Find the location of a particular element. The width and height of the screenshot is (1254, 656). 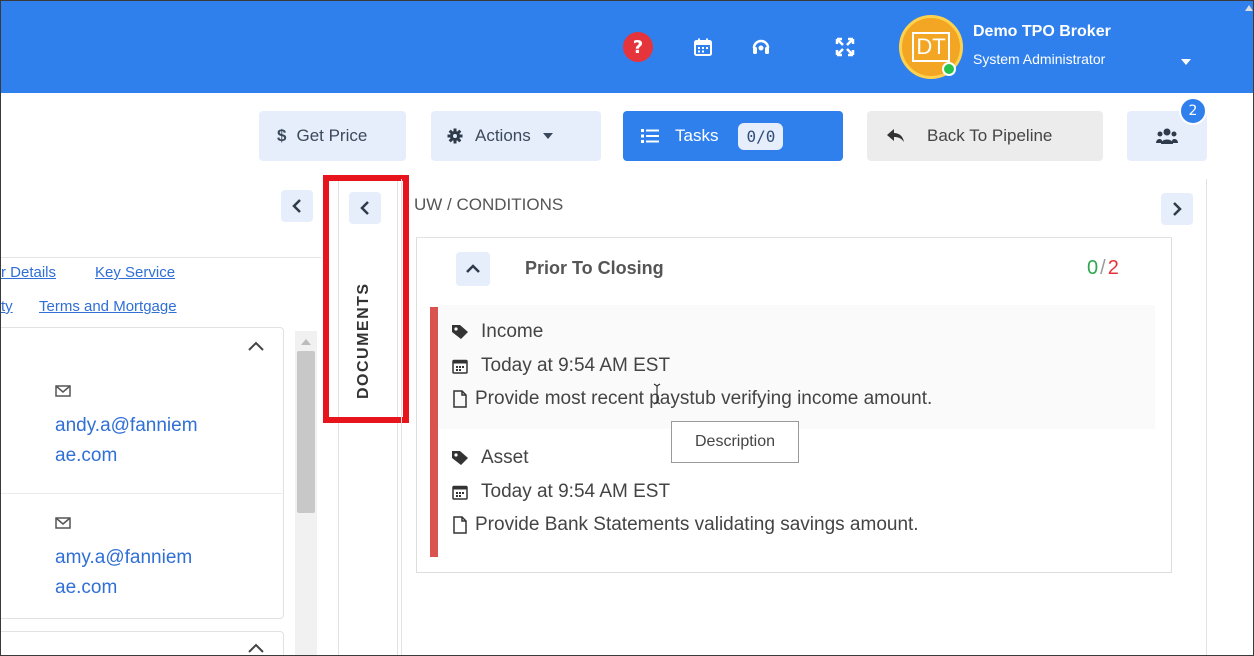

partial-link: ty is located at coordinates (7, 306).